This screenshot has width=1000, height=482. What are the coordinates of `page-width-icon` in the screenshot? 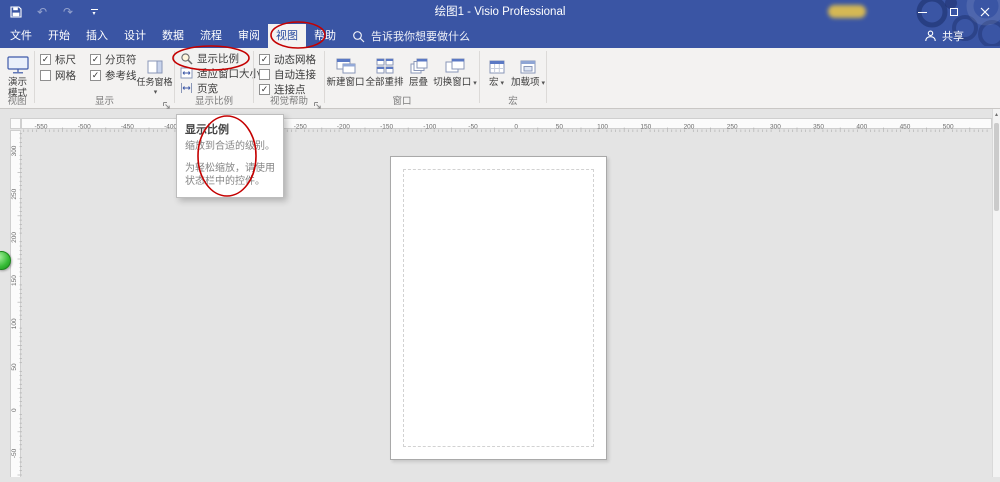 It's located at (186, 88).